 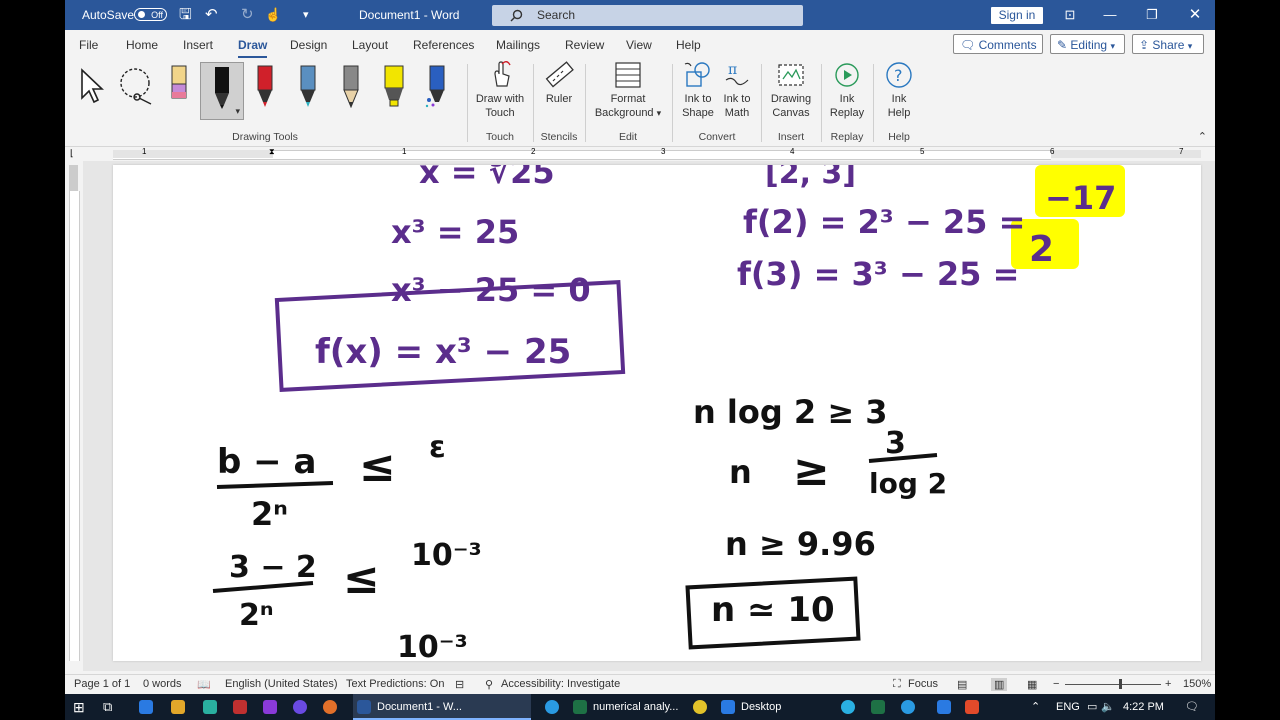 I want to click on web-layout-icon: ▦, so click(x=1032, y=684).